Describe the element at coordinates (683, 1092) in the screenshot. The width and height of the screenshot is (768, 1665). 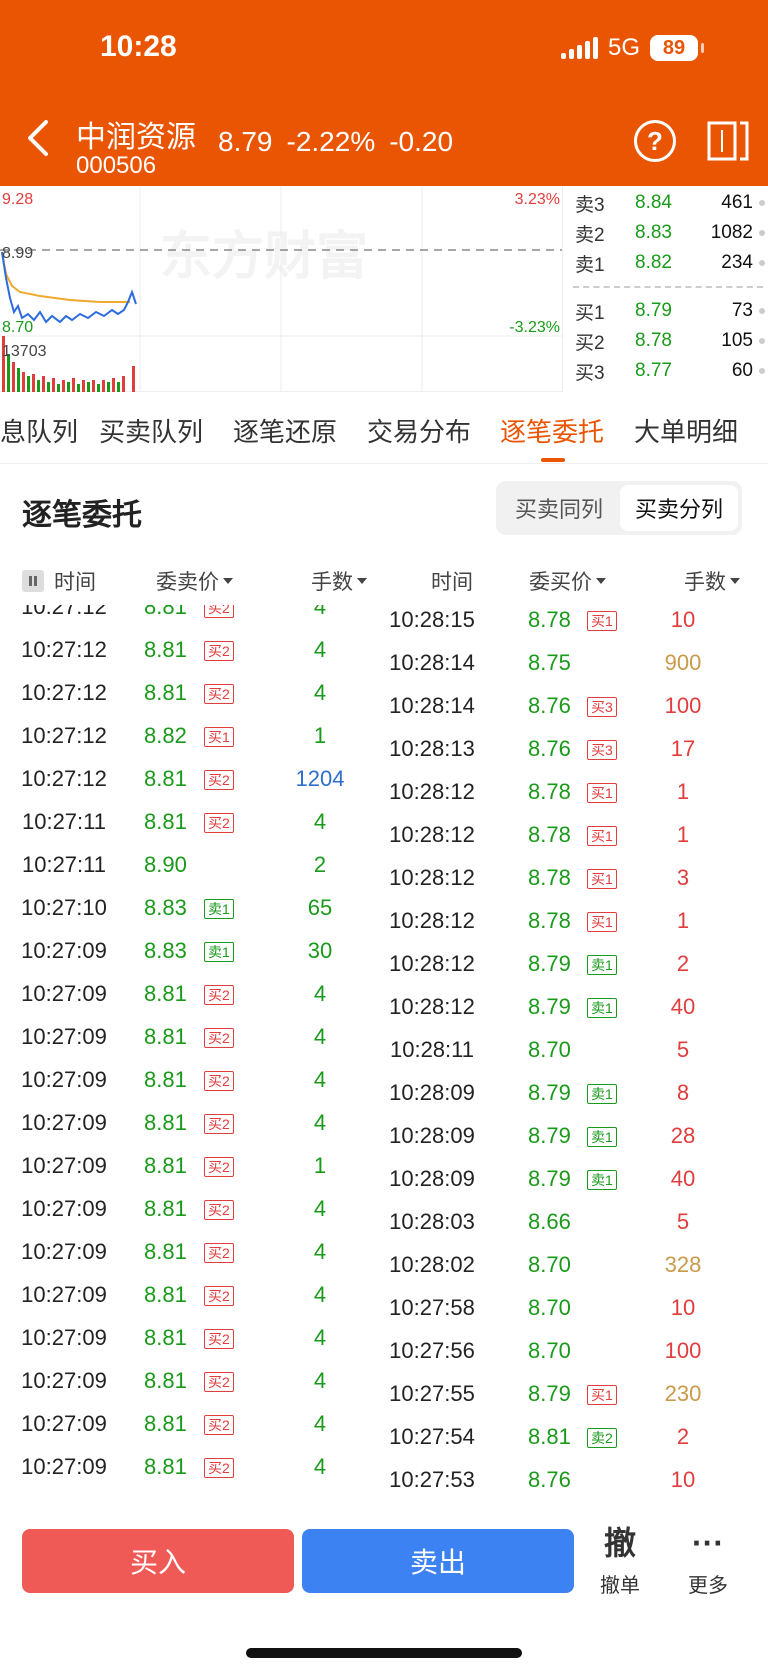
I see `order-quantity: 8` at that location.